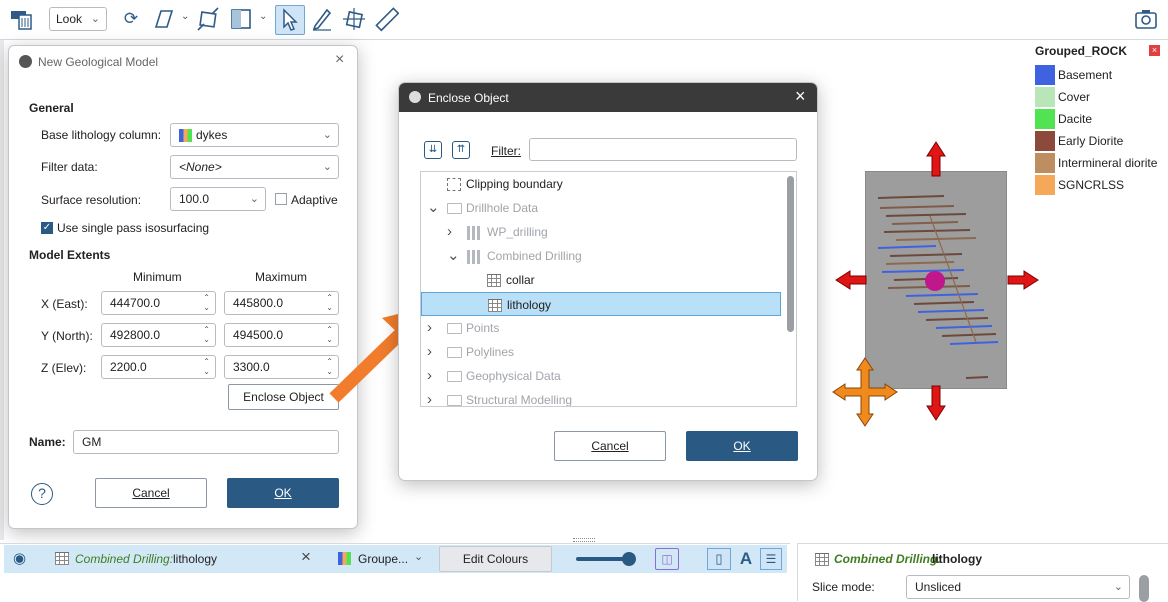 This screenshot has height=602, width=1168. Describe the element at coordinates (194, 199) in the screenshot. I see `surface-resolution-value: 100.0` at that location.